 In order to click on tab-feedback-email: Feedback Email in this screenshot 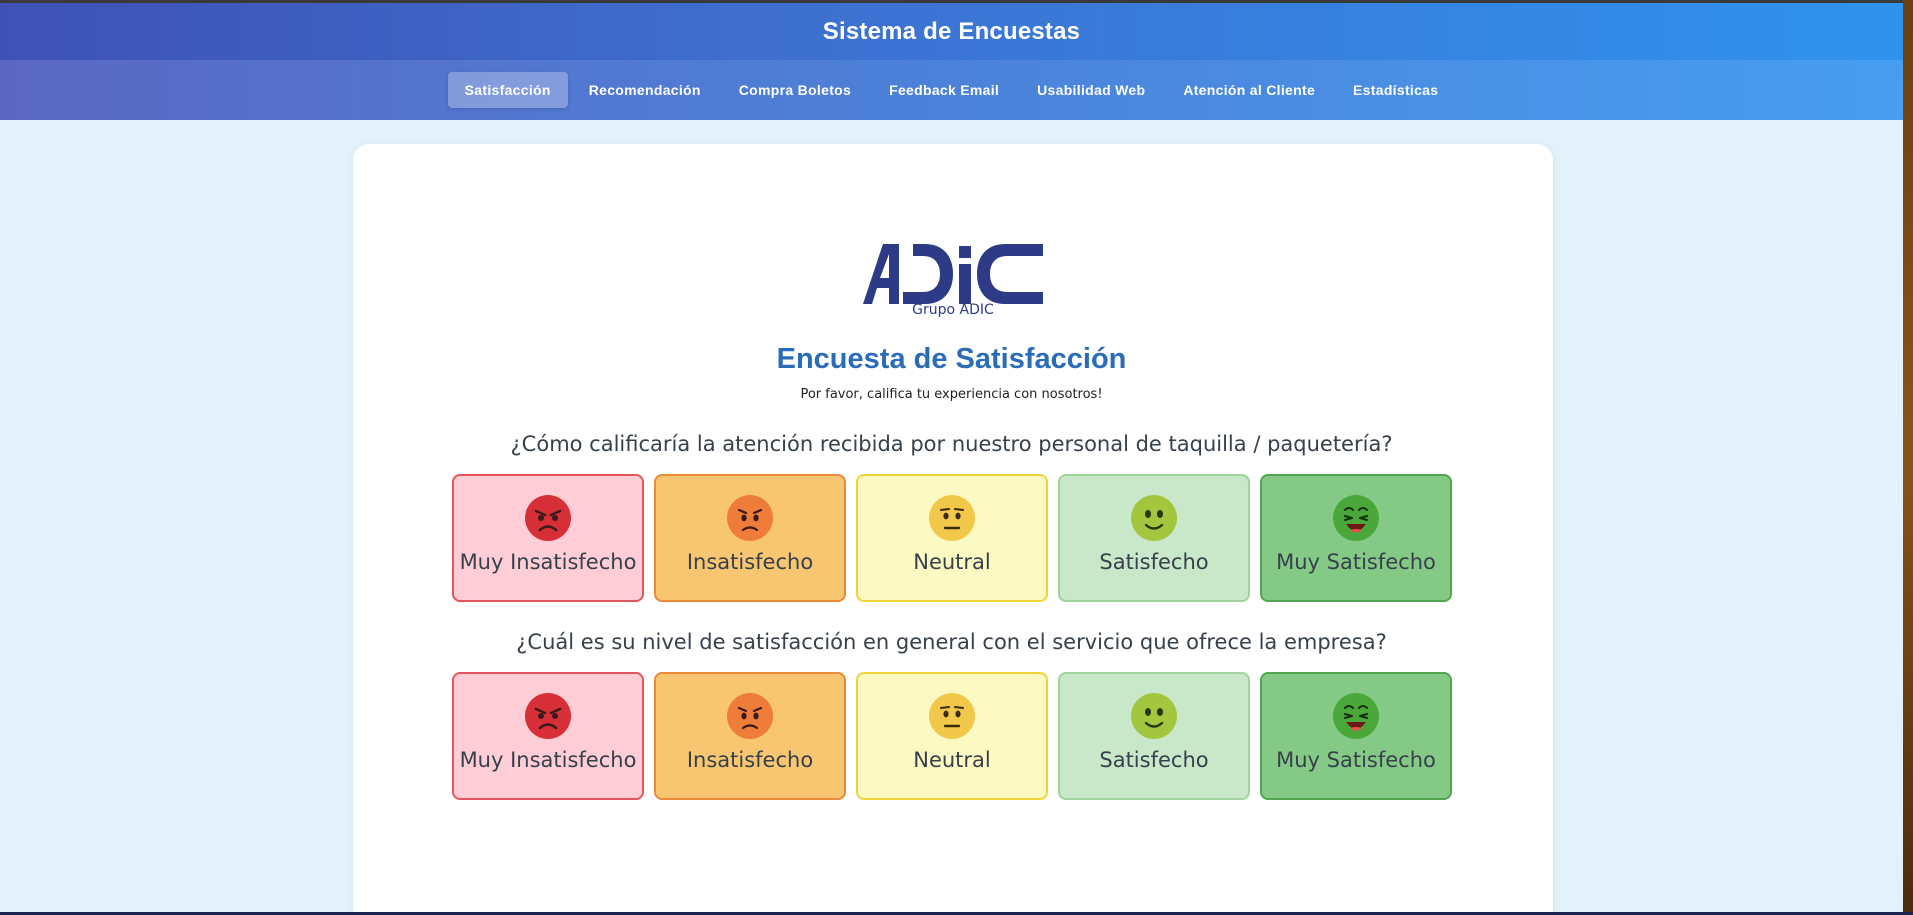, I will do `click(944, 90)`.